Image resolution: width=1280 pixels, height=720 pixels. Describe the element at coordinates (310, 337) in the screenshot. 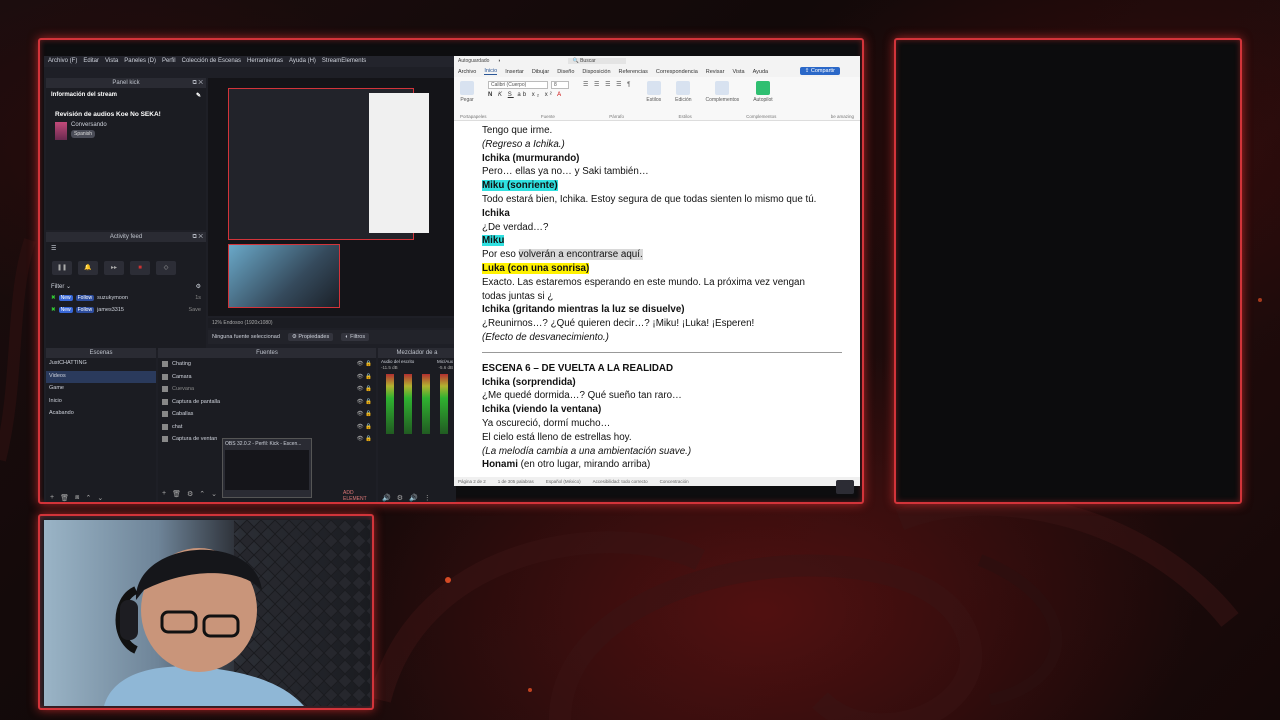

I see `properties-button: ⚙ Propiedades` at that location.